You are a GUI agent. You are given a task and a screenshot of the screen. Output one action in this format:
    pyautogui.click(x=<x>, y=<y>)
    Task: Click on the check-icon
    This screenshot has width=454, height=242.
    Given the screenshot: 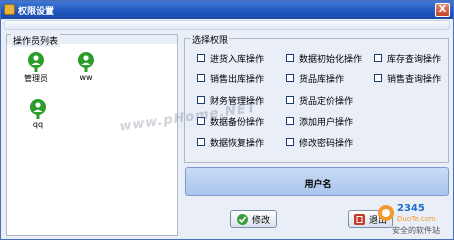 What is the action you would take?
    pyautogui.click(x=242, y=219)
    